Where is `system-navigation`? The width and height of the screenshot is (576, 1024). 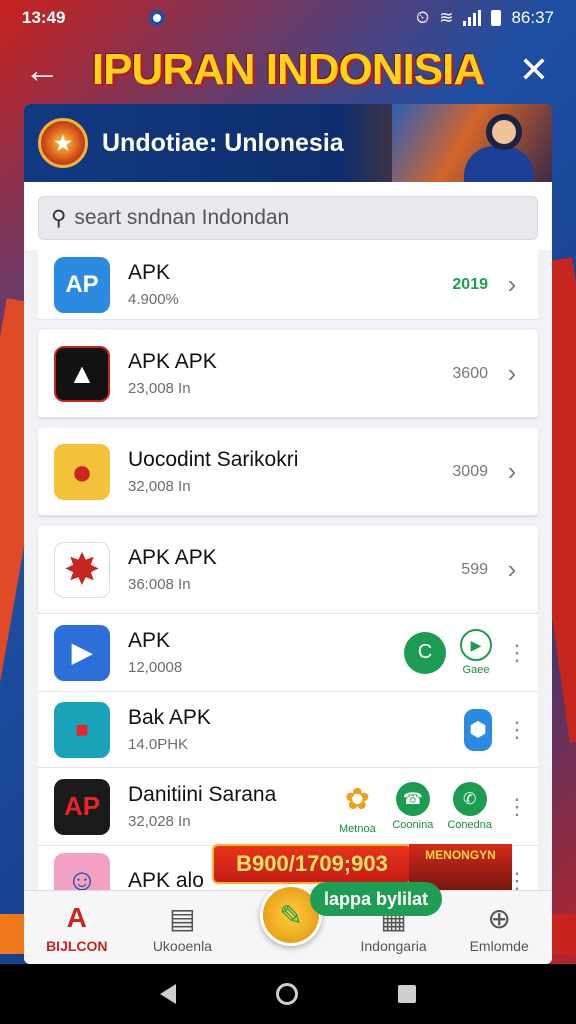
system-navigation is located at coordinates (288, 994).